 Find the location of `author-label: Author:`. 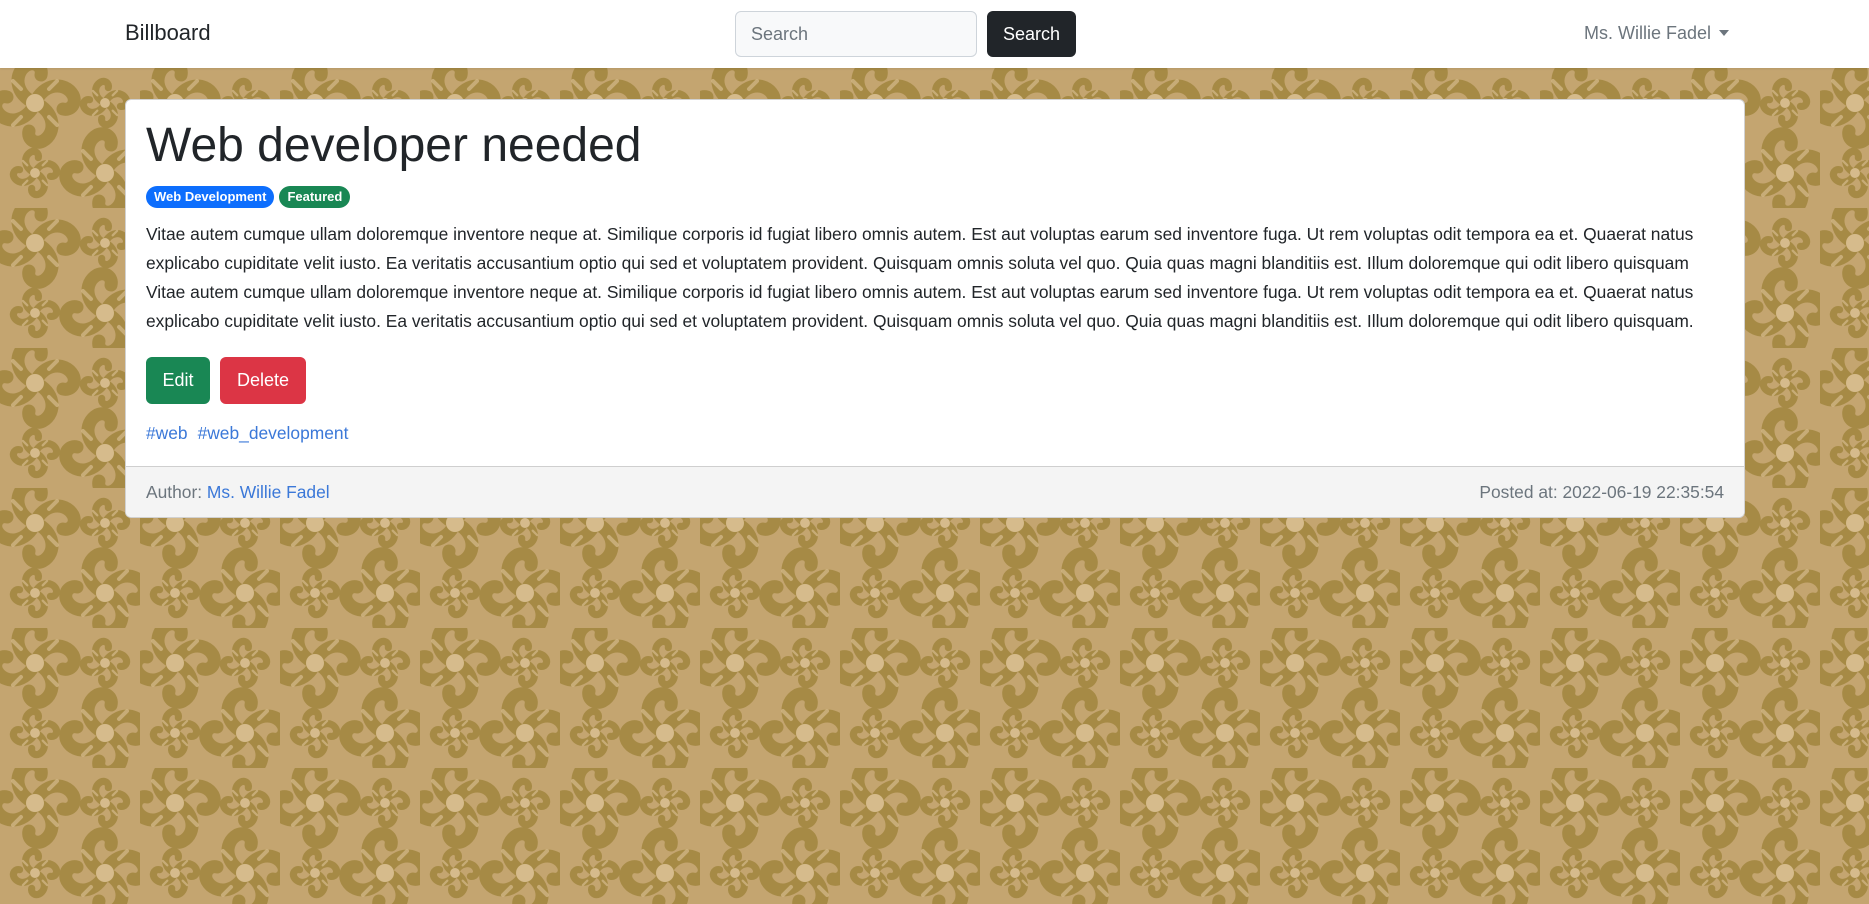

author-label: Author: is located at coordinates (176, 491).